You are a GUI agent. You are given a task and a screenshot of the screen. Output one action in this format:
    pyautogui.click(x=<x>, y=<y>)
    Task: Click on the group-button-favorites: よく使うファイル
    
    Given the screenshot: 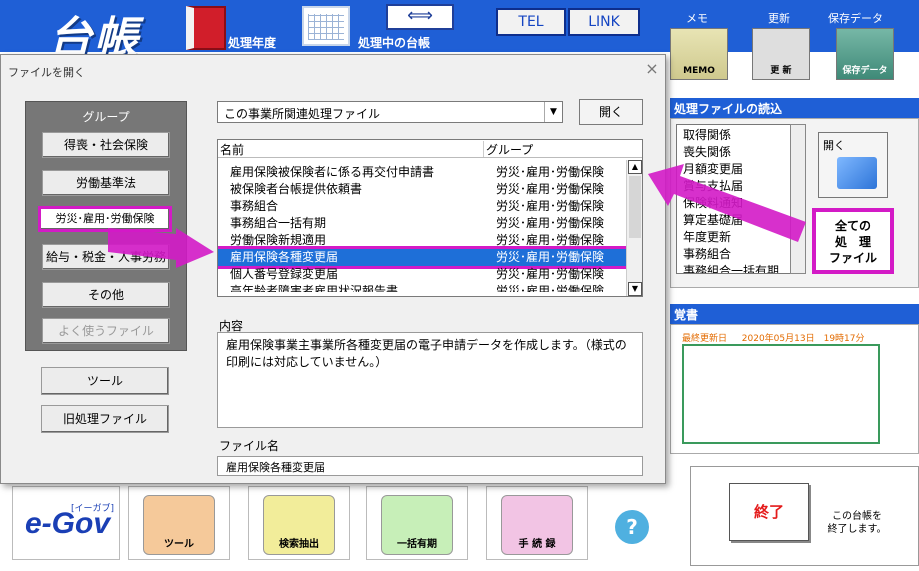 What is the action you would take?
    pyautogui.click(x=106, y=331)
    